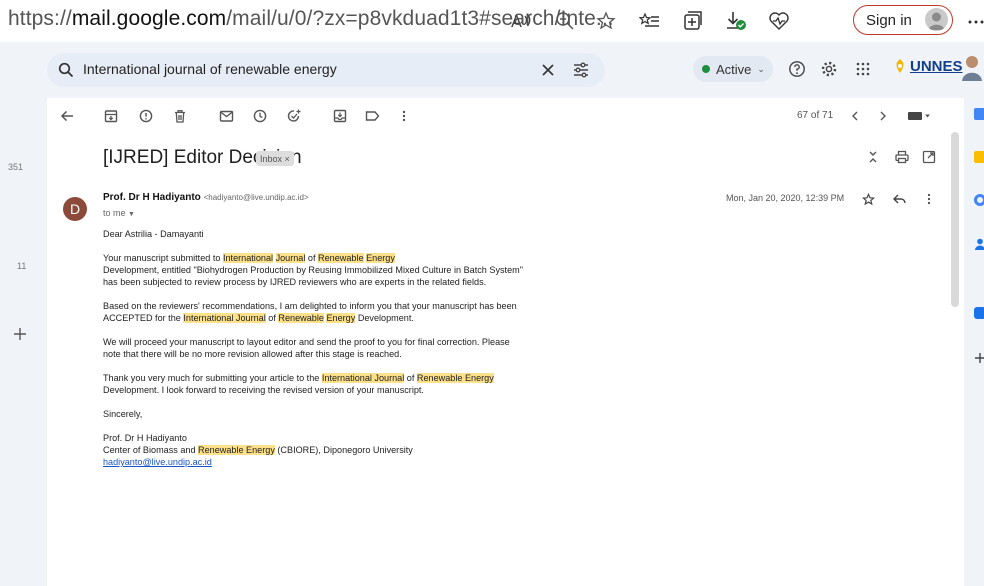 The image size is (984, 586). Describe the element at coordinates (706, 69) in the screenshot. I see `status-dot-icon` at that location.